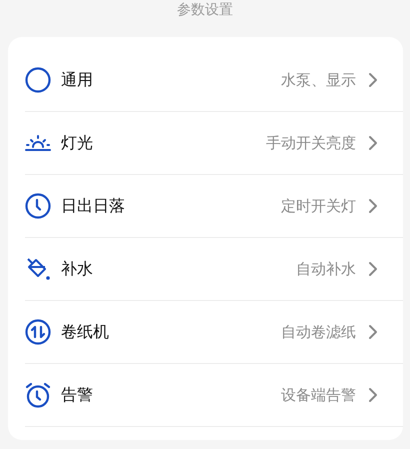  What do you see at coordinates (77, 269) in the screenshot?
I see `item-label: 补水` at bounding box center [77, 269].